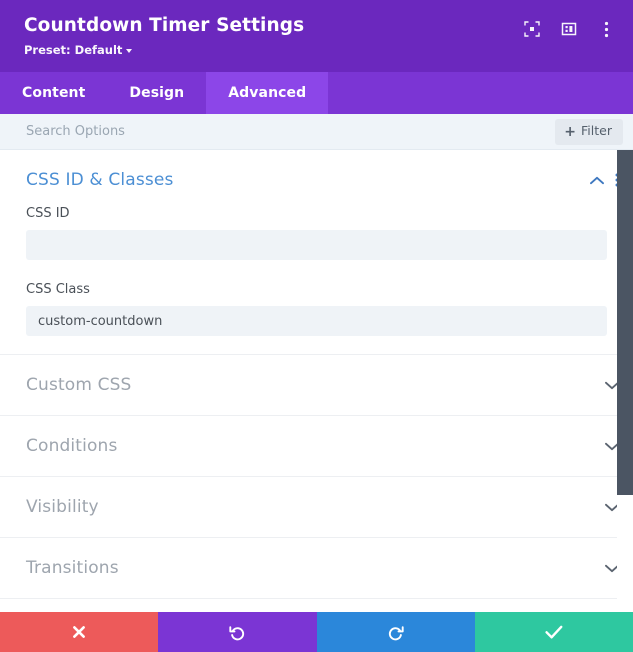 This screenshot has height=652, width=633. I want to click on expand-icon, so click(532, 29).